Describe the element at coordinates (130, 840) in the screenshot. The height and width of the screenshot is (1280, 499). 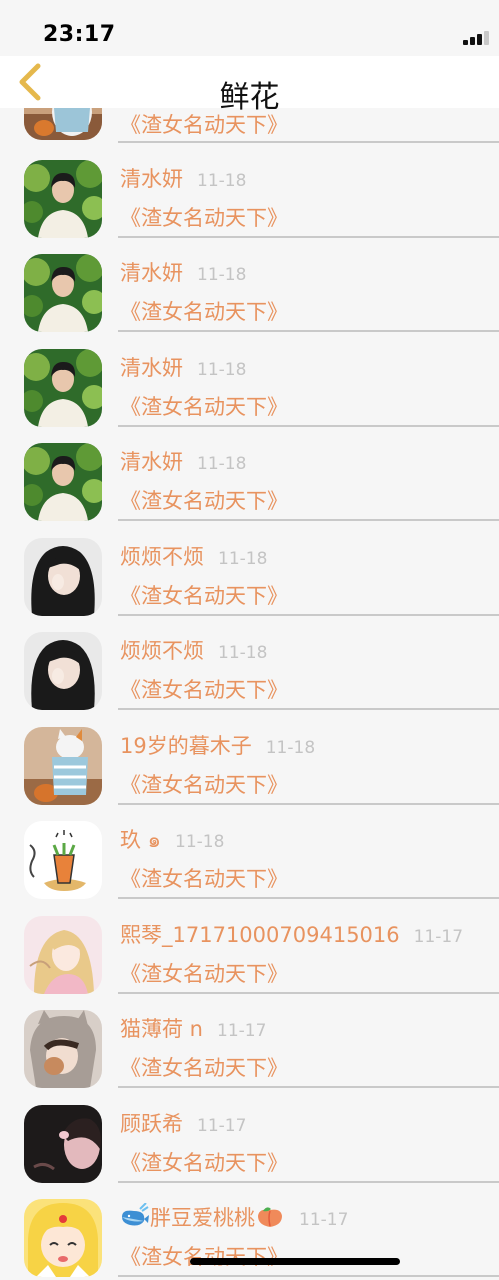
I see `user-name: 玖` at that location.